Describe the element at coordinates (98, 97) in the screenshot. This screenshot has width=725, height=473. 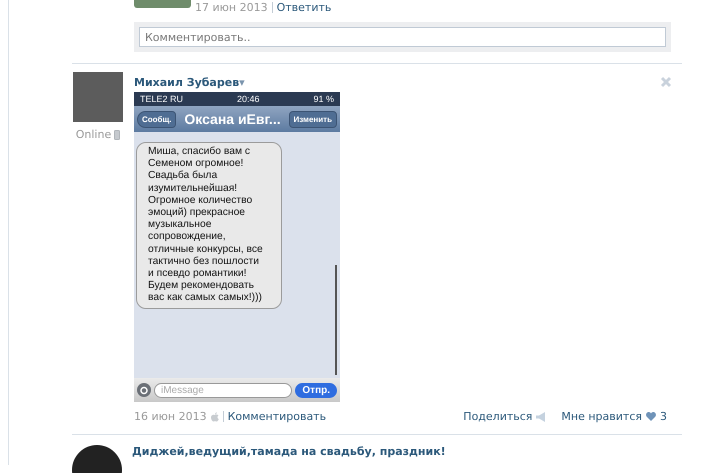
I see `avatar-placeholder` at that location.